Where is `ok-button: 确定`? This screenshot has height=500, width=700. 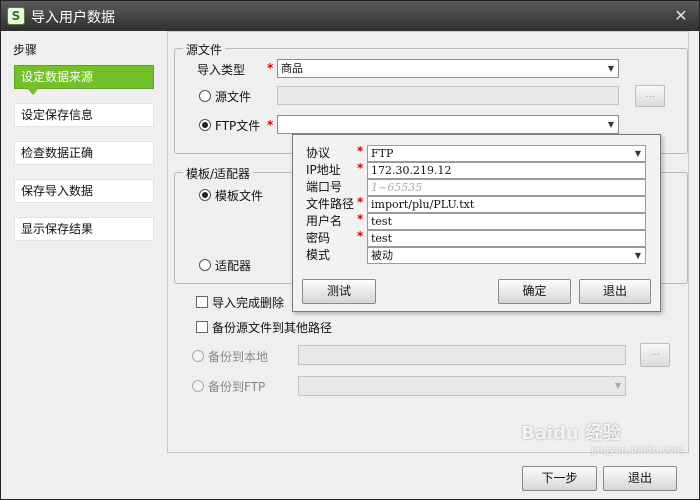 ok-button: 确定 is located at coordinates (534, 291).